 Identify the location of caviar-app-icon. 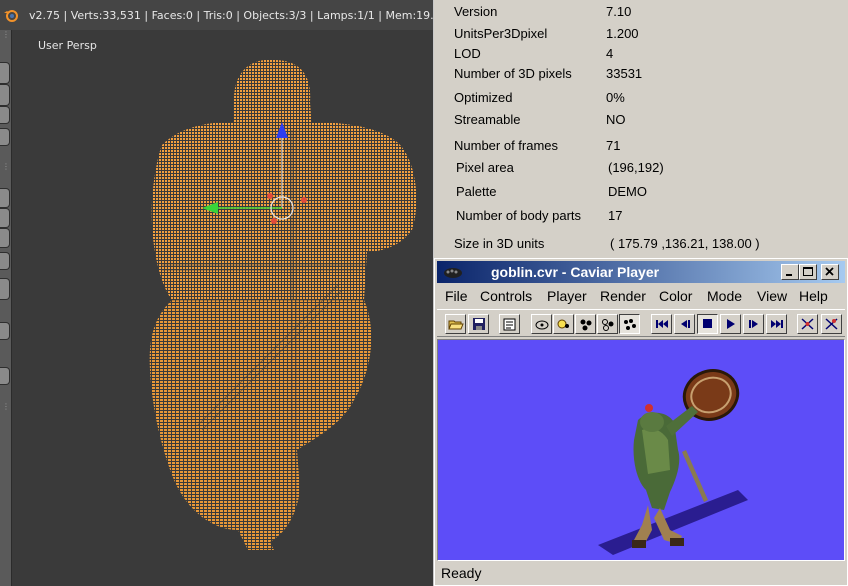
(453, 272).